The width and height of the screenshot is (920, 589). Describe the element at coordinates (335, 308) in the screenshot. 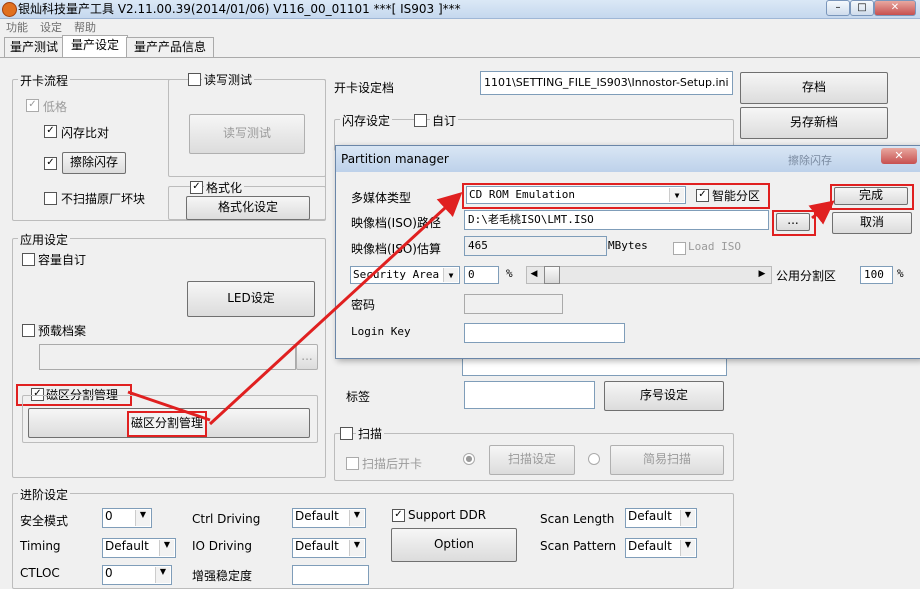

I see `arrow-to-media-type` at that location.